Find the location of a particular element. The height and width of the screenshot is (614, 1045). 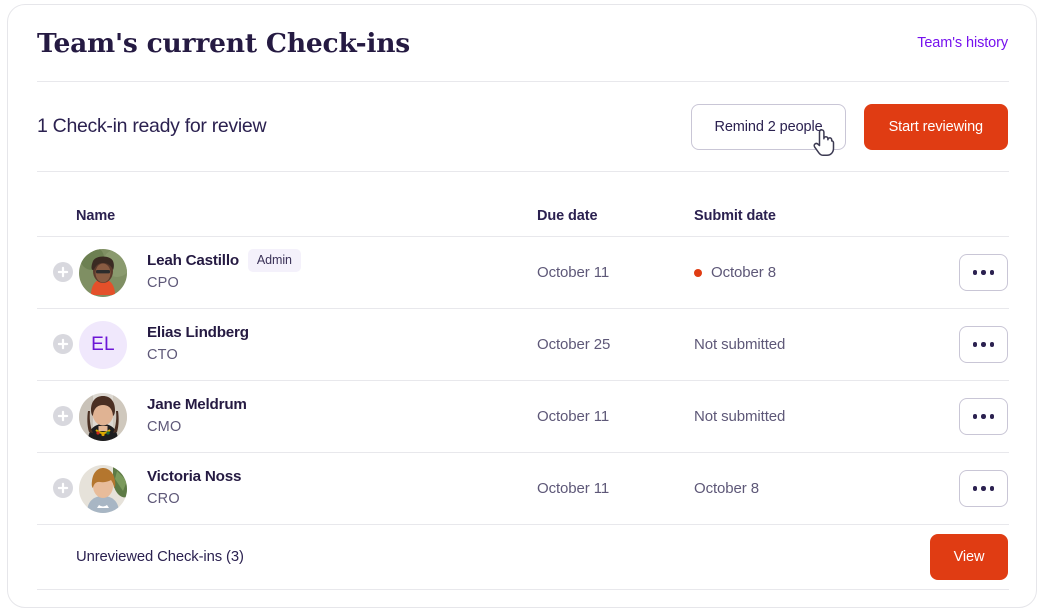

unreviewed-checkins-label: Unreviewed Check-ins (3) is located at coordinates (160, 556).